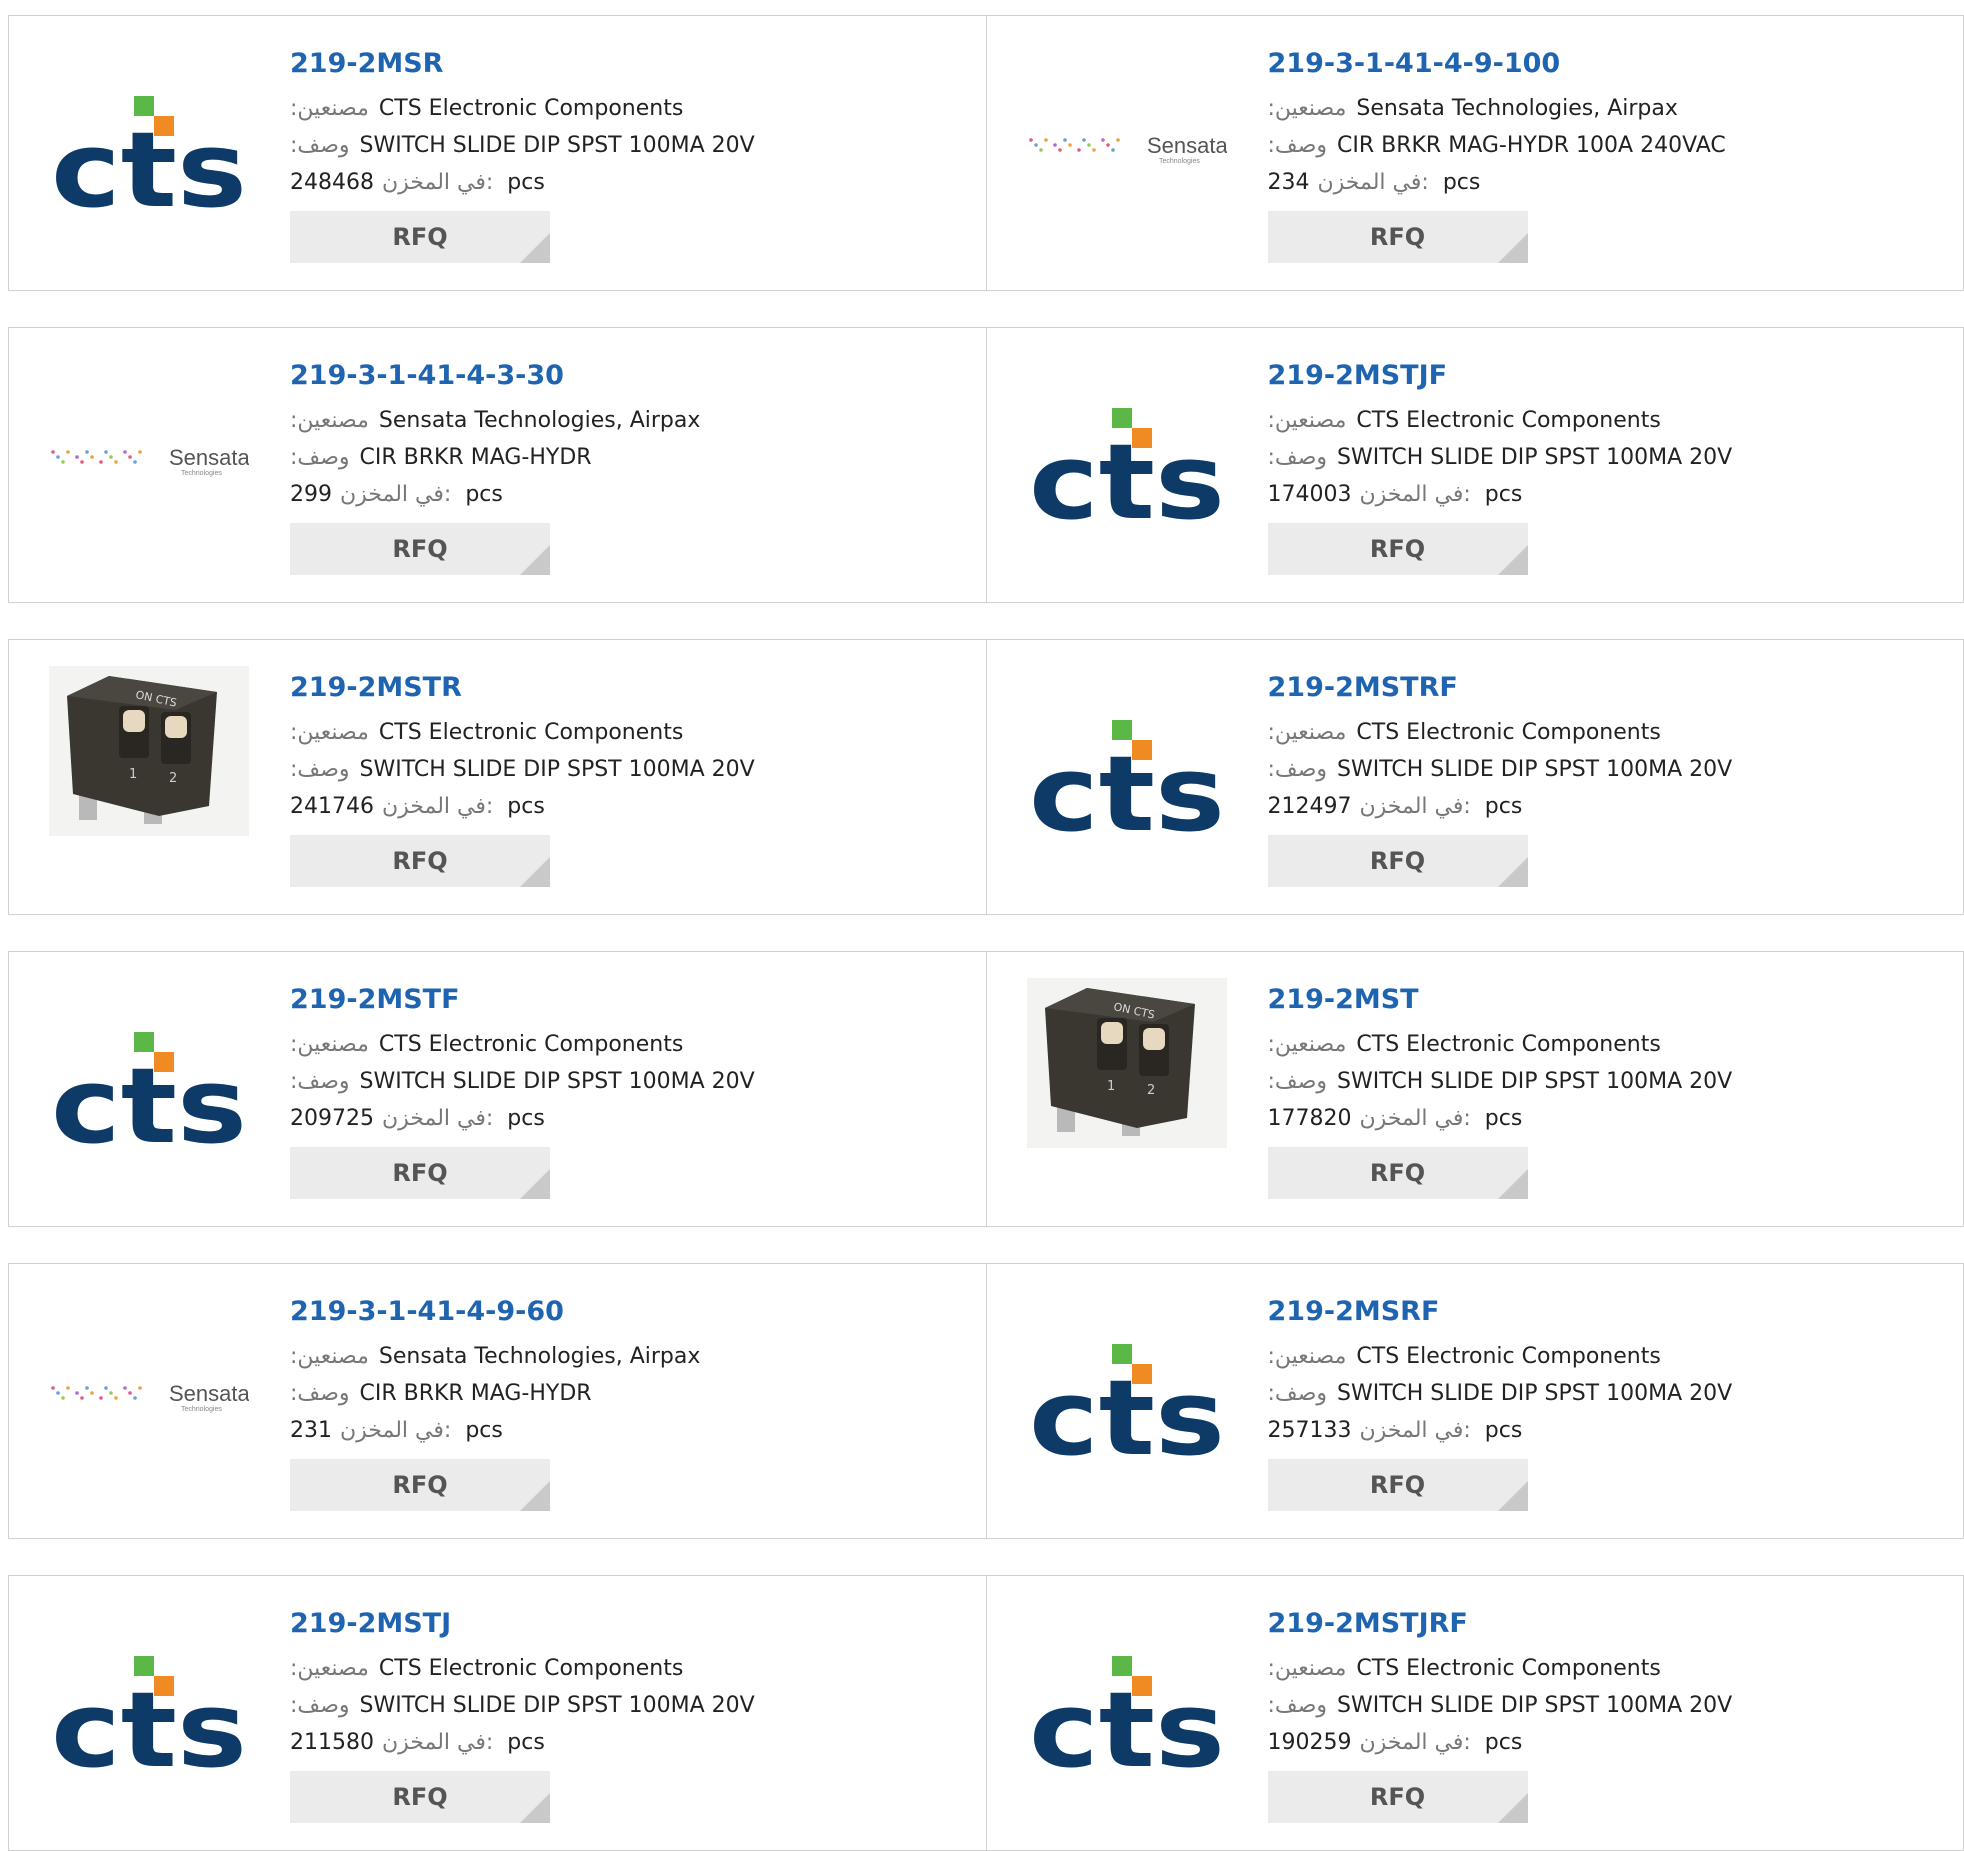  Describe the element at coordinates (1598, 688) in the screenshot. I see `part-number-link: 219-2MSTRF` at that location.